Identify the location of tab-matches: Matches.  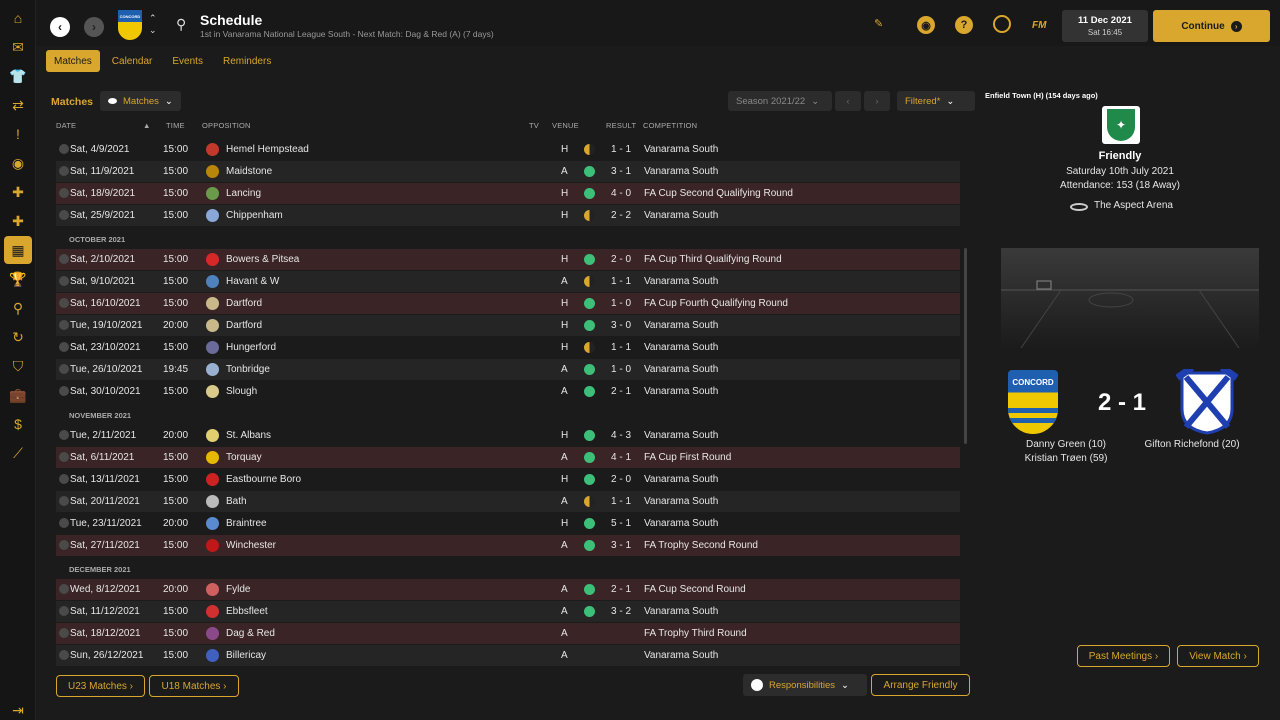
(73, 61).